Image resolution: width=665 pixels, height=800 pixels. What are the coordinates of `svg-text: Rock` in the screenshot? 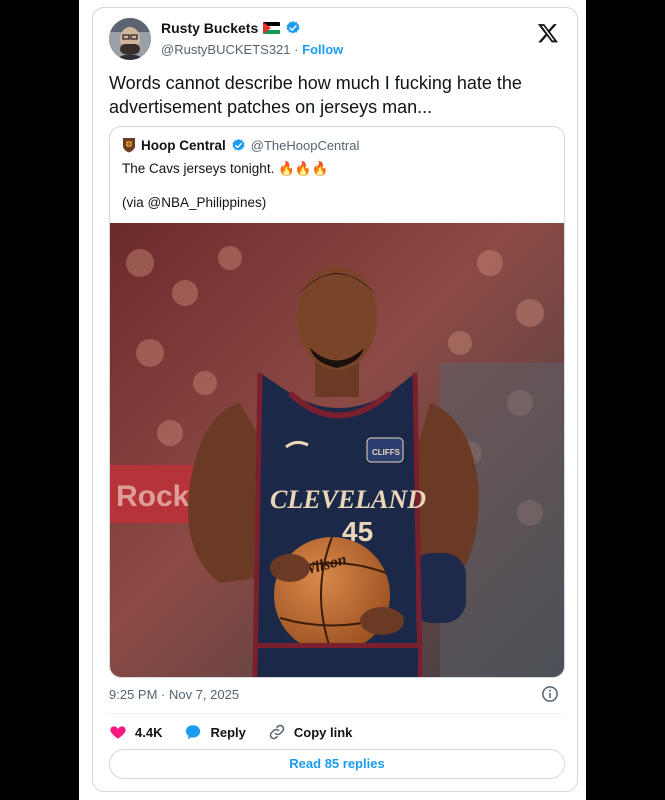 It's located at (153, 496).